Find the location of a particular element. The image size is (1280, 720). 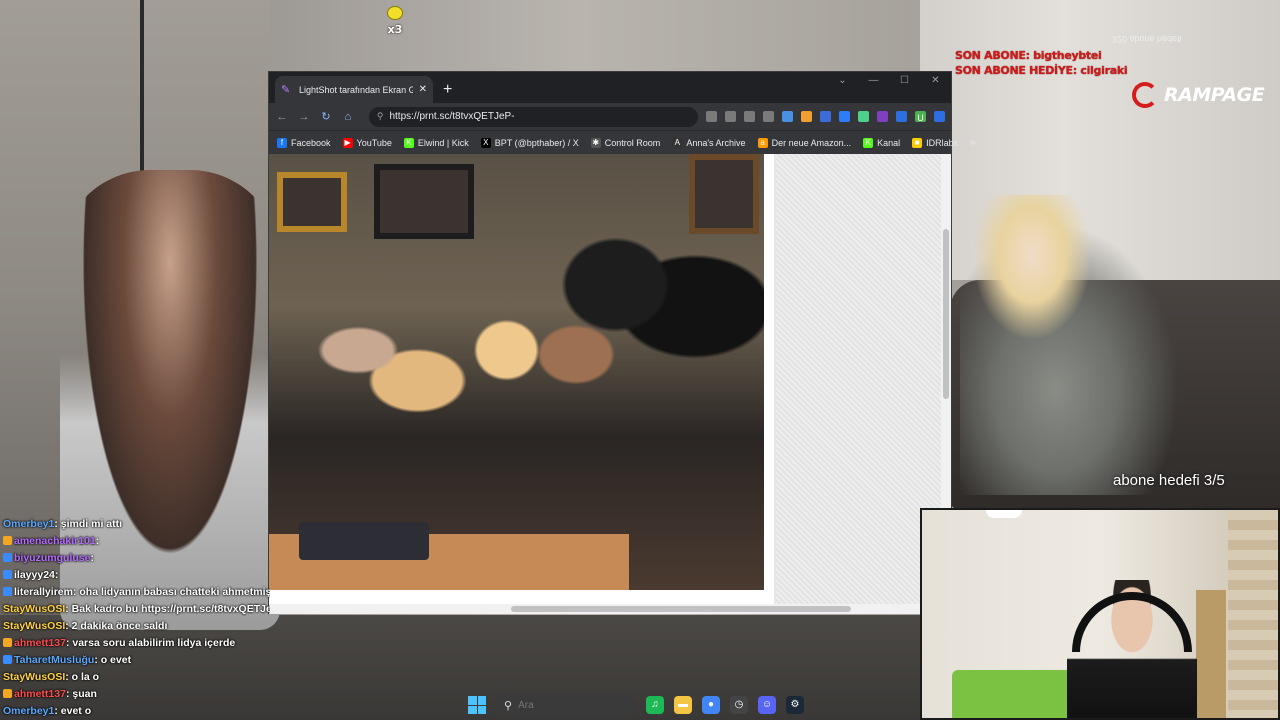

search-input is located at coordinates (568, 705).